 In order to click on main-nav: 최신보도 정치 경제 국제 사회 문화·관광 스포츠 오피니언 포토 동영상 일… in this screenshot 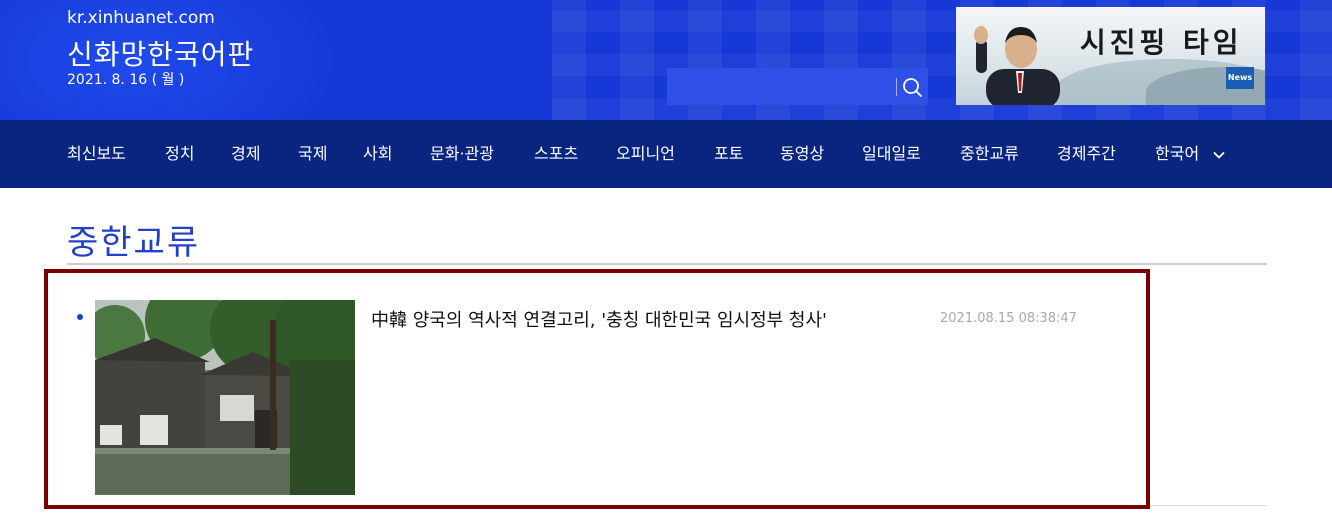, I will do `click(666, 154)`.